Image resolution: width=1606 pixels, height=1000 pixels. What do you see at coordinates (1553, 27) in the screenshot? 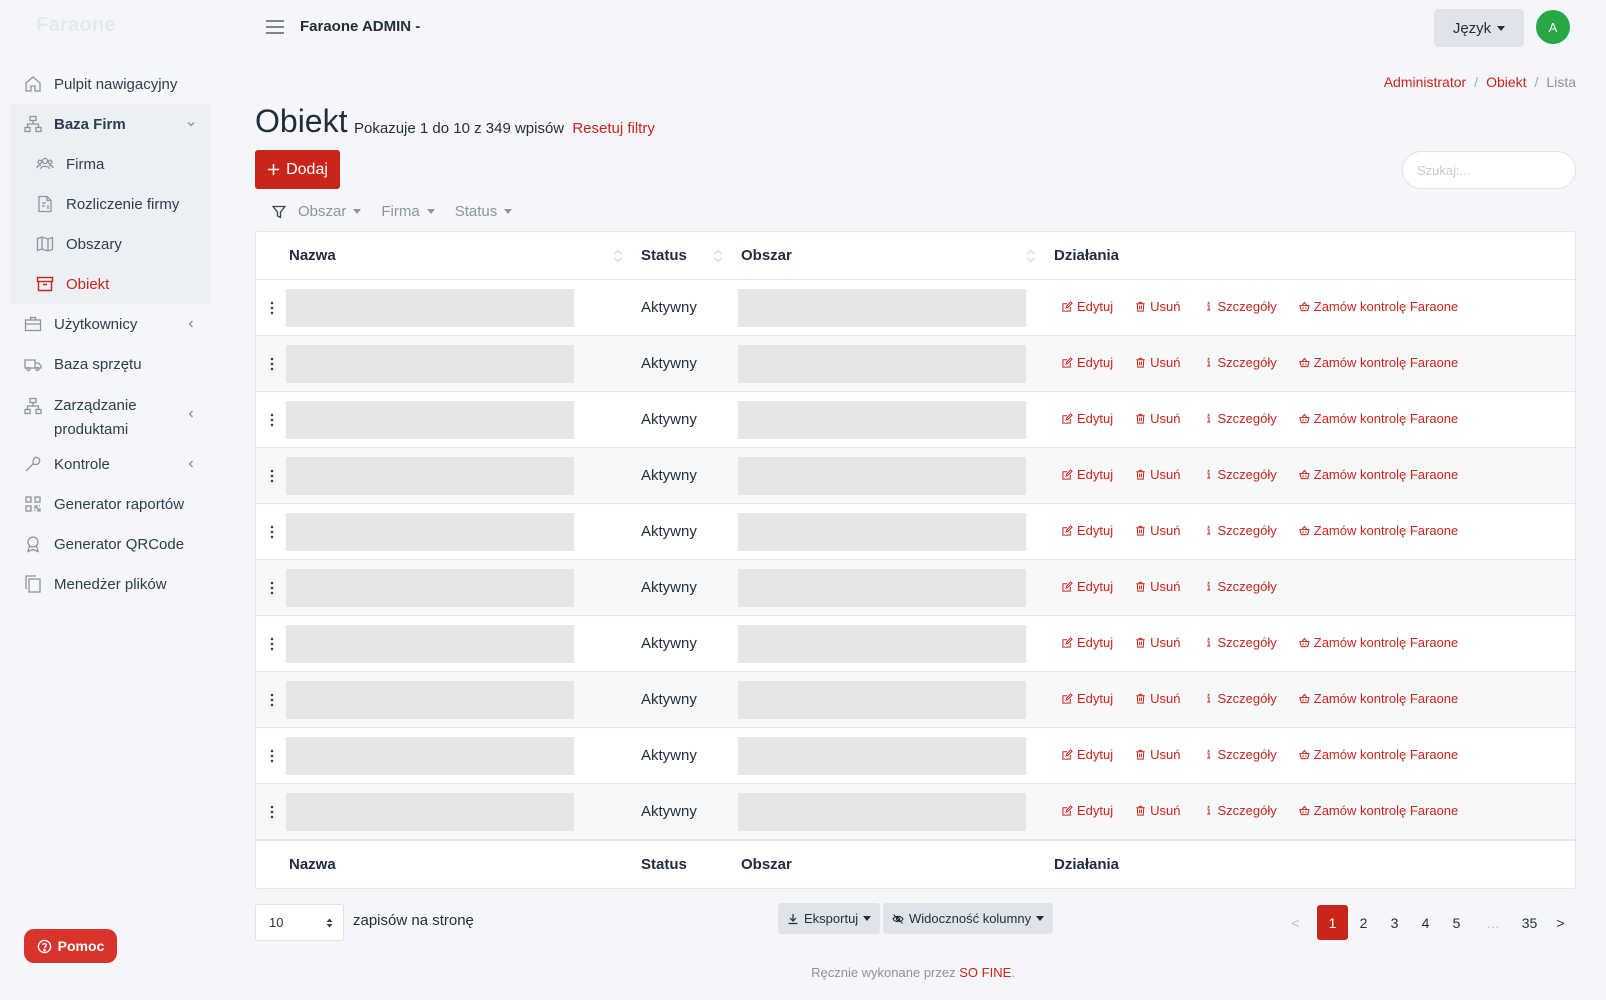
I see `avatar: A` at bounding box center [1553, 27].